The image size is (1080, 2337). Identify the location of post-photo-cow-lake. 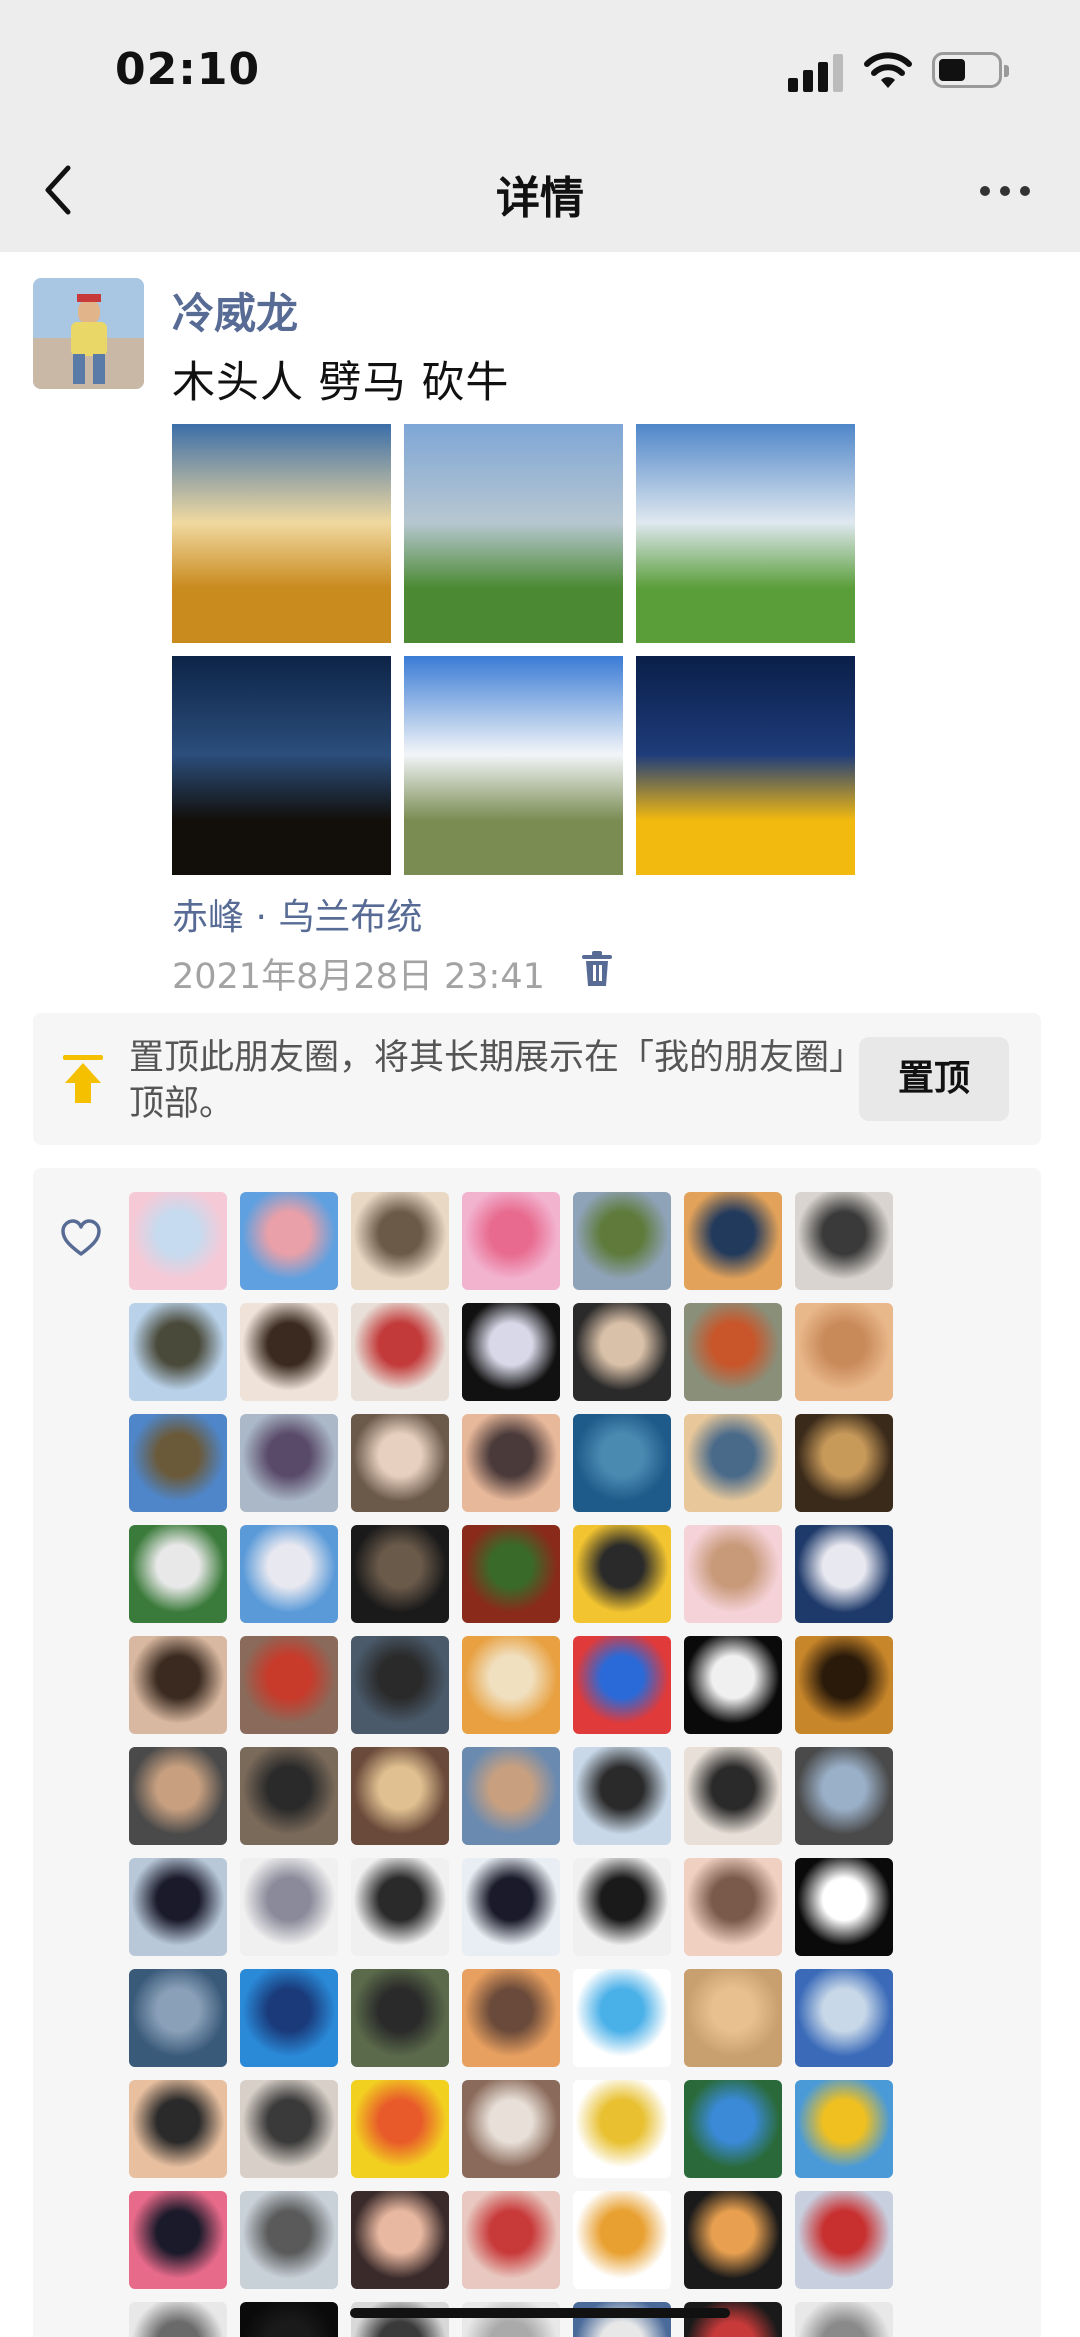
(513, 533).